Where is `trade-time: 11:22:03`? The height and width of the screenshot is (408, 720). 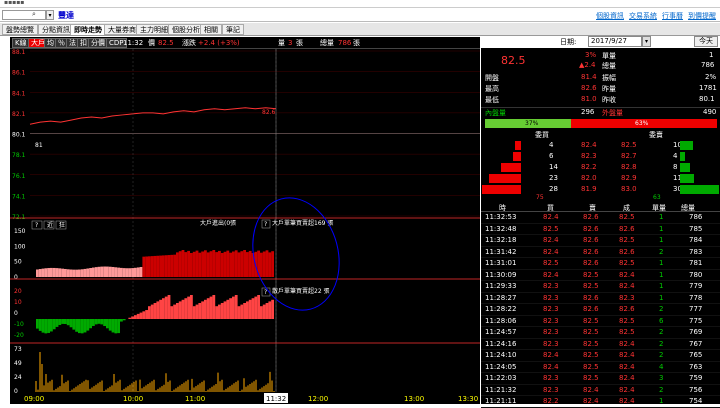 trade-time: 11:22:03 is located at coordinates (501, 378).